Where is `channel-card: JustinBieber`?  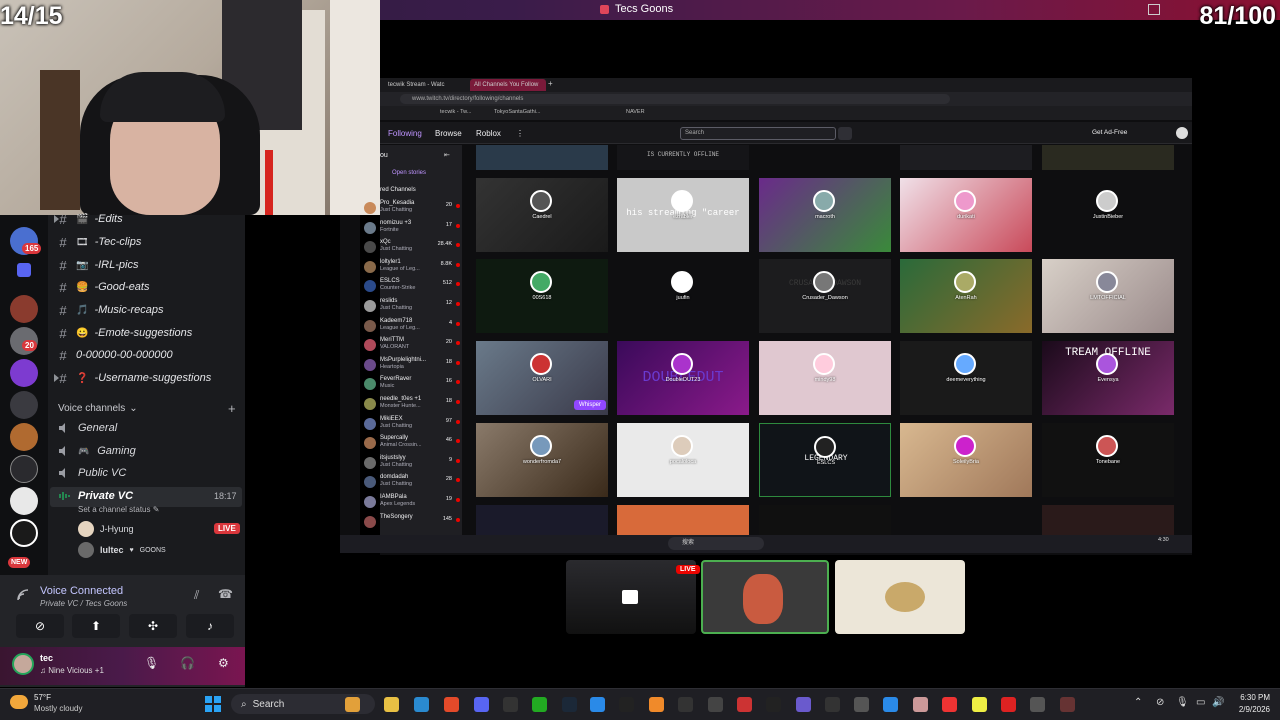 channel-card: JustinBieber is located at coordinates (1108, 215).